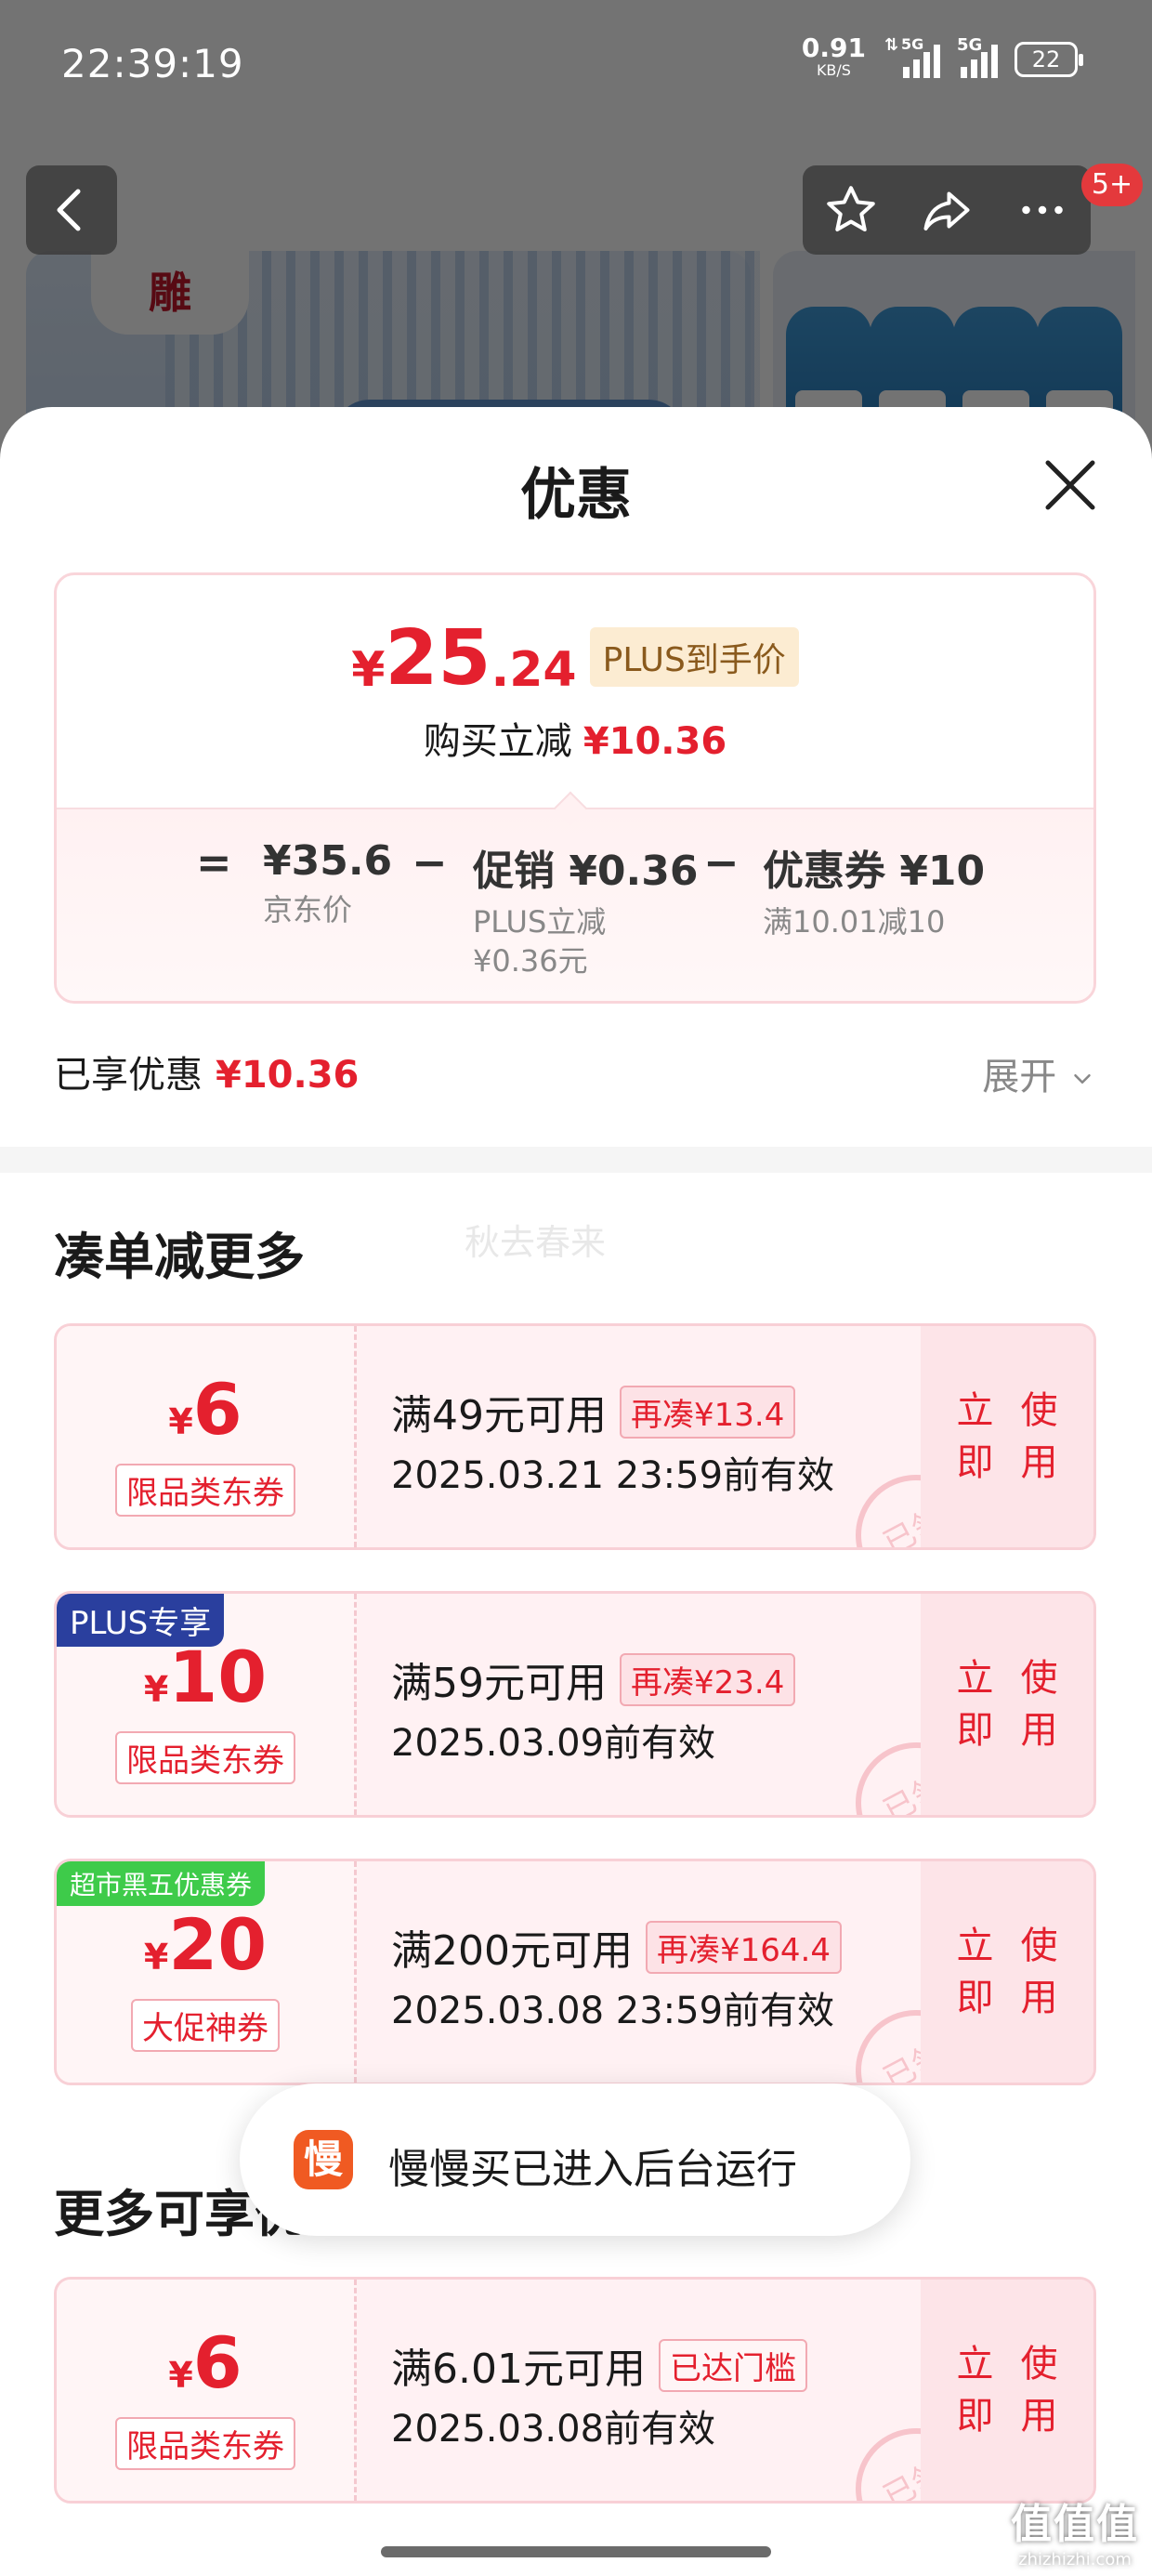 The width and height of the screenshot is (1152, 2576). I want to click on minus-sign: −, so click(430, 862).